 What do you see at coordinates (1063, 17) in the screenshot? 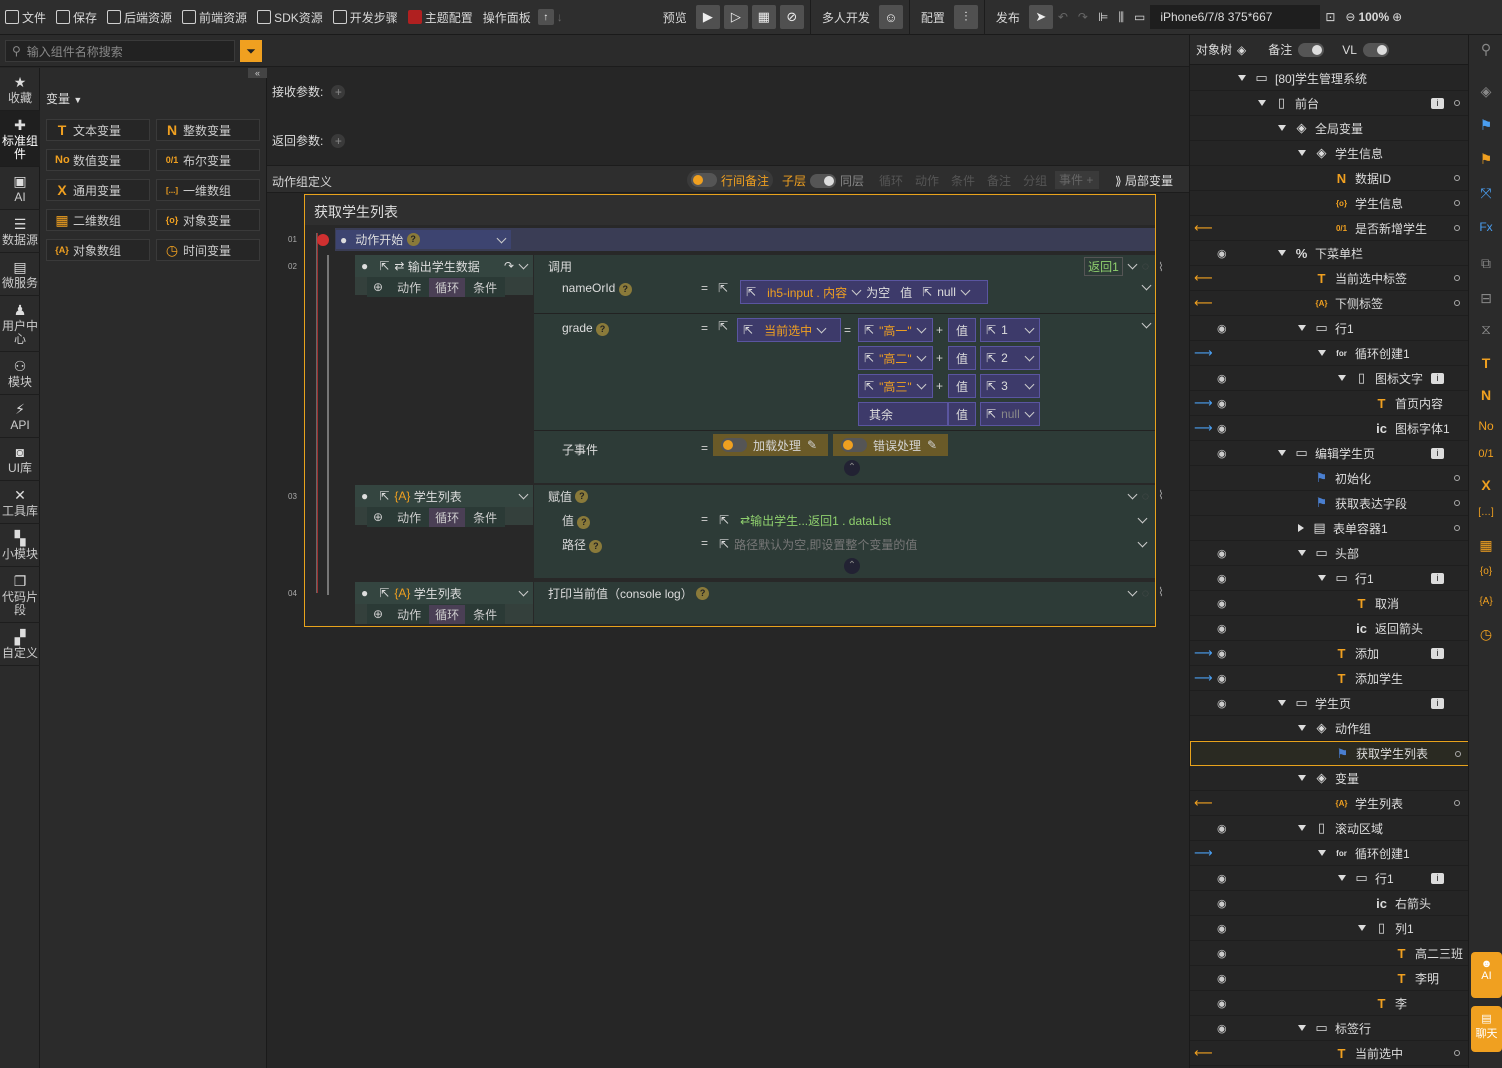
I see `undo-icon: ↶` at bounding box center [1063, 17].